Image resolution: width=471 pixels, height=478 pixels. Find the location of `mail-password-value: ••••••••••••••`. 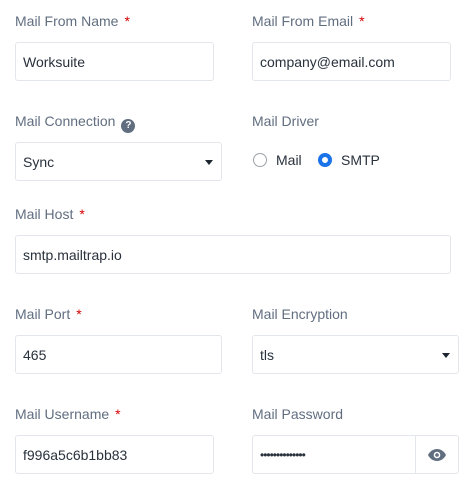

mail-password-value: •••••••••••••• is located at coordinates (283, 454).